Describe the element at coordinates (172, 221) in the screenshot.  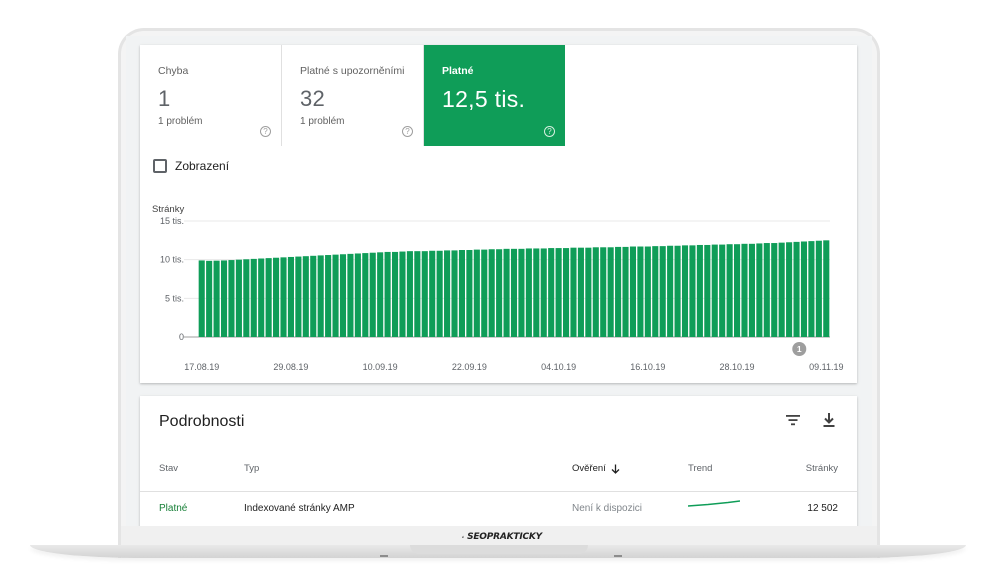
I see `y-tick-label: 15 tis.` at that location.